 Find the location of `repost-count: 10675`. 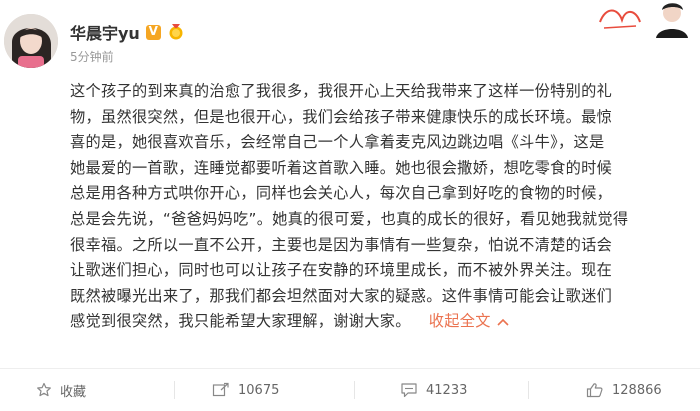

repost-count: 10675 is located at coordinates (259, 390).